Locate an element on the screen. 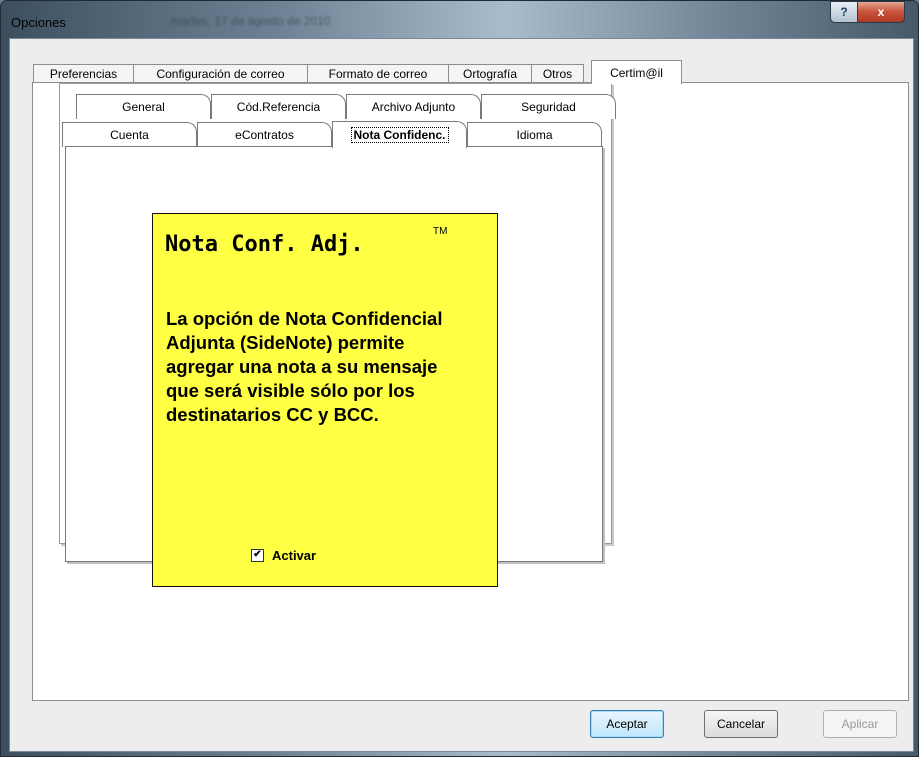 The width and height of the screenshot is (919, 757). tab-archivo-adjunto: Archivo Adjunto is located at coordinates (413, 106).